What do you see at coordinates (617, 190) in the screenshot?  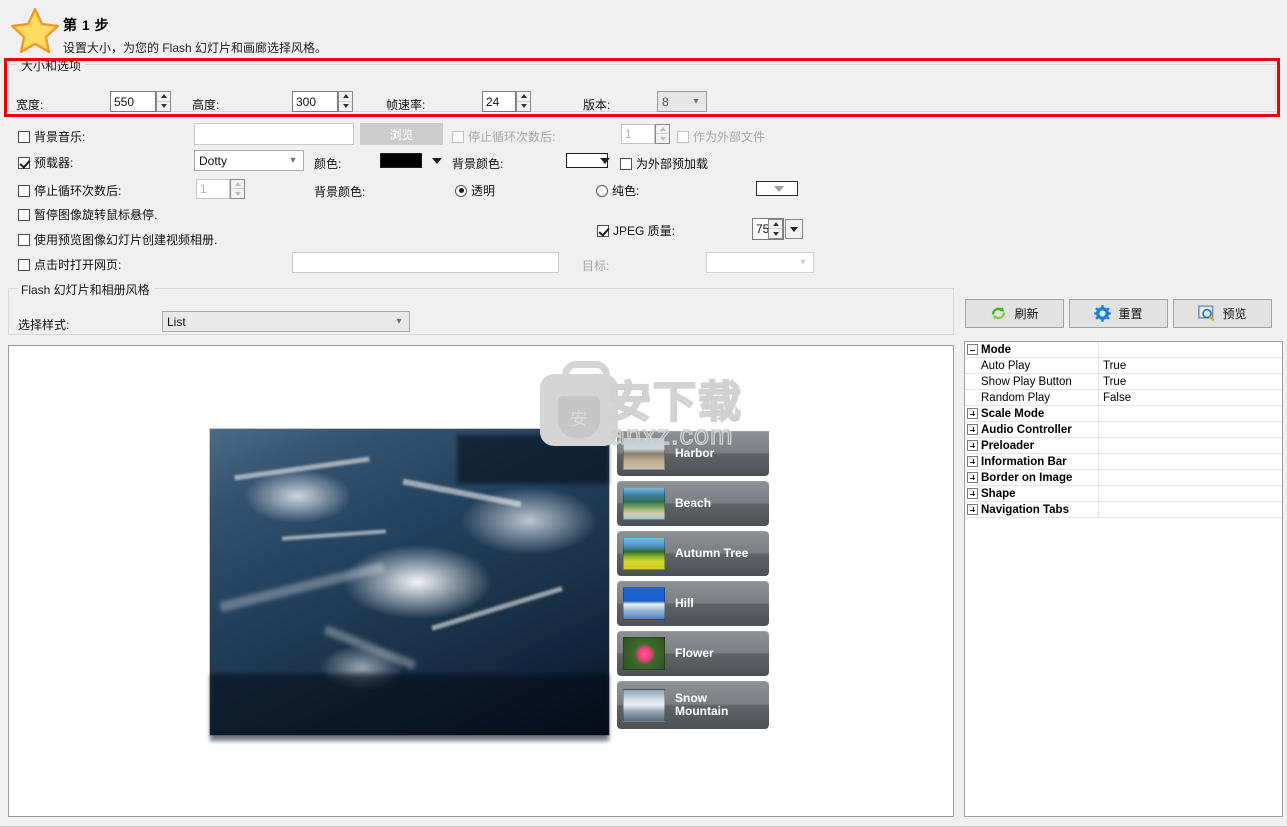 I see `solid-radio: 纯色:` at bounding box center [617, 190].